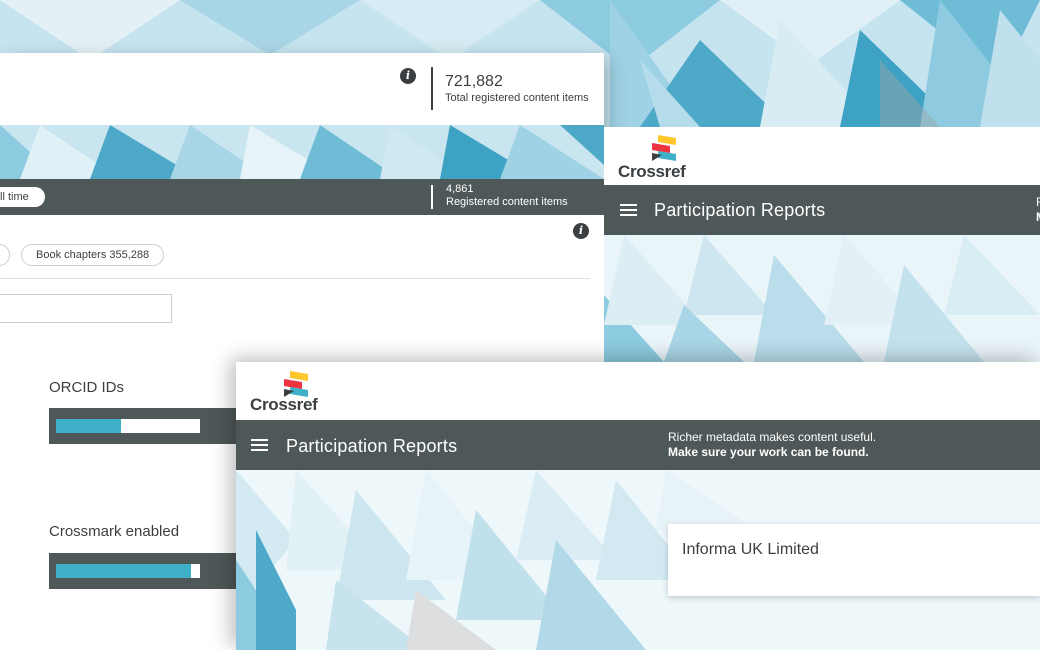  Describe the element at coordinates (22, 197) in the screenshot. I see `time-filter-pill: ll time` at that location.